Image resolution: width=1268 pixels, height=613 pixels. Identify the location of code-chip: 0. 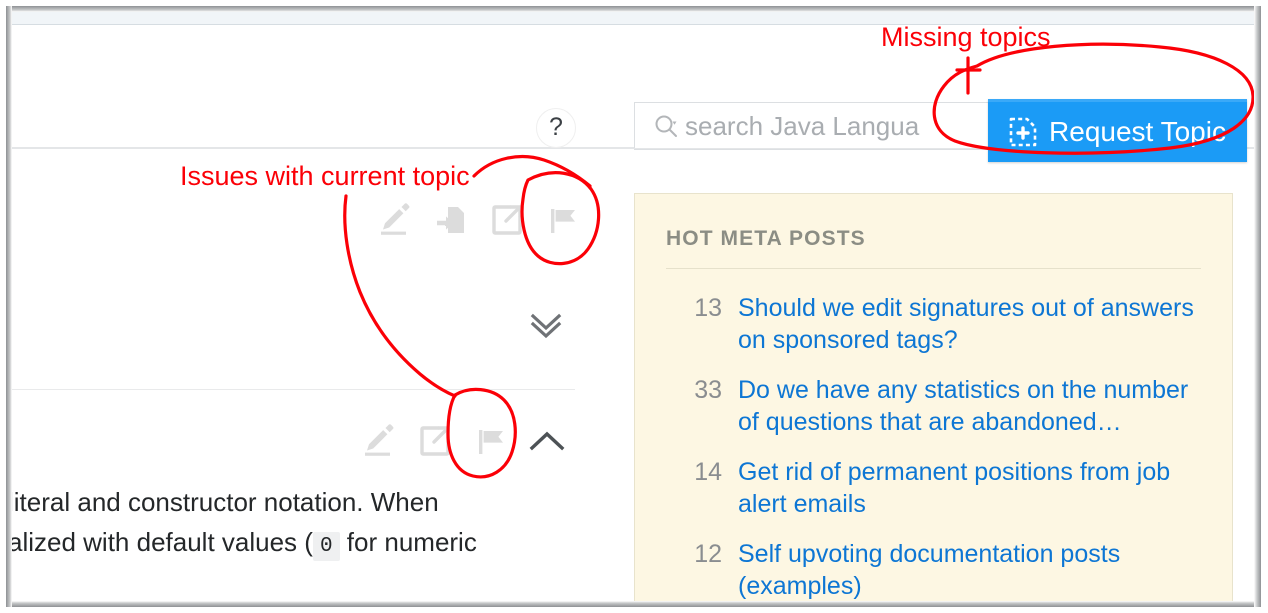
(326, 546).